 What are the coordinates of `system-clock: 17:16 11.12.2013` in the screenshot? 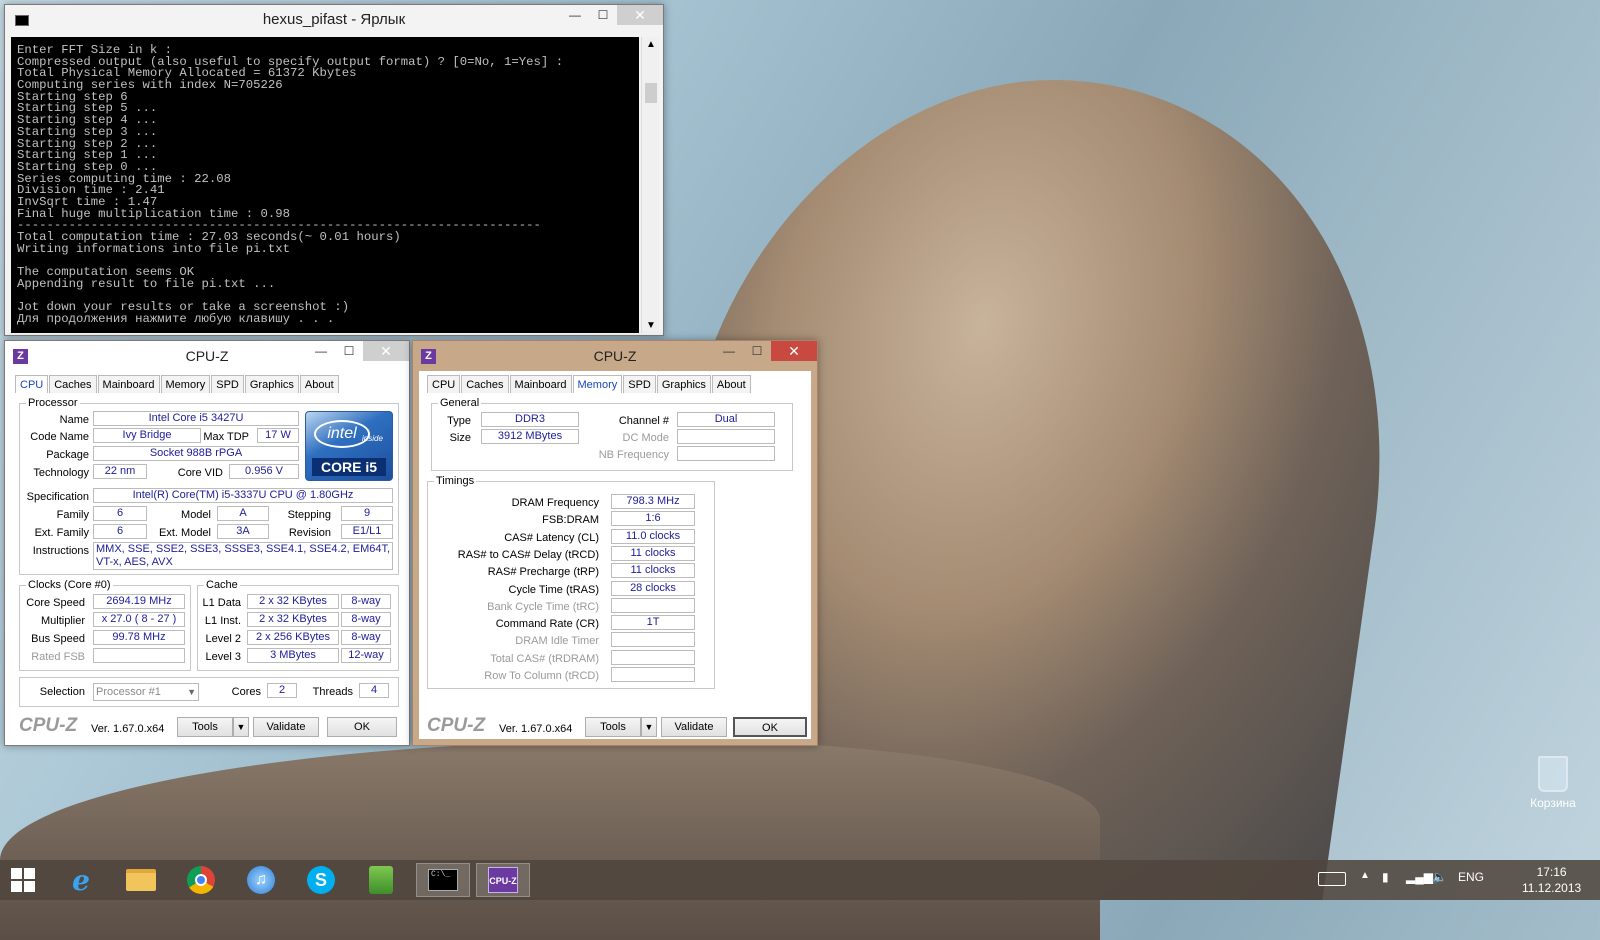 It's located at (1551, 880).